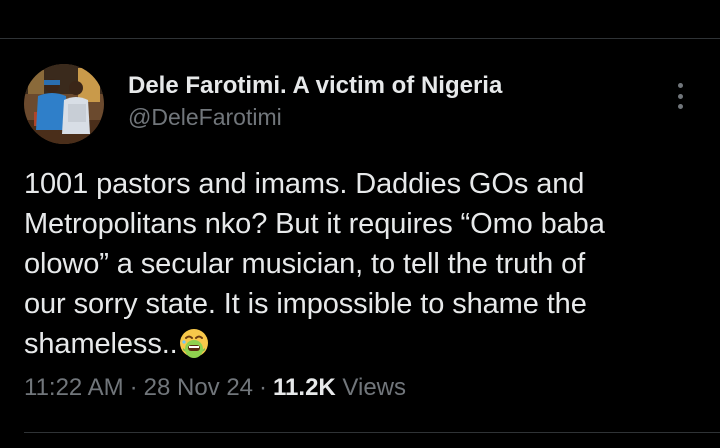  I want to click on nauseated-face-emoji, so click(193, 343).